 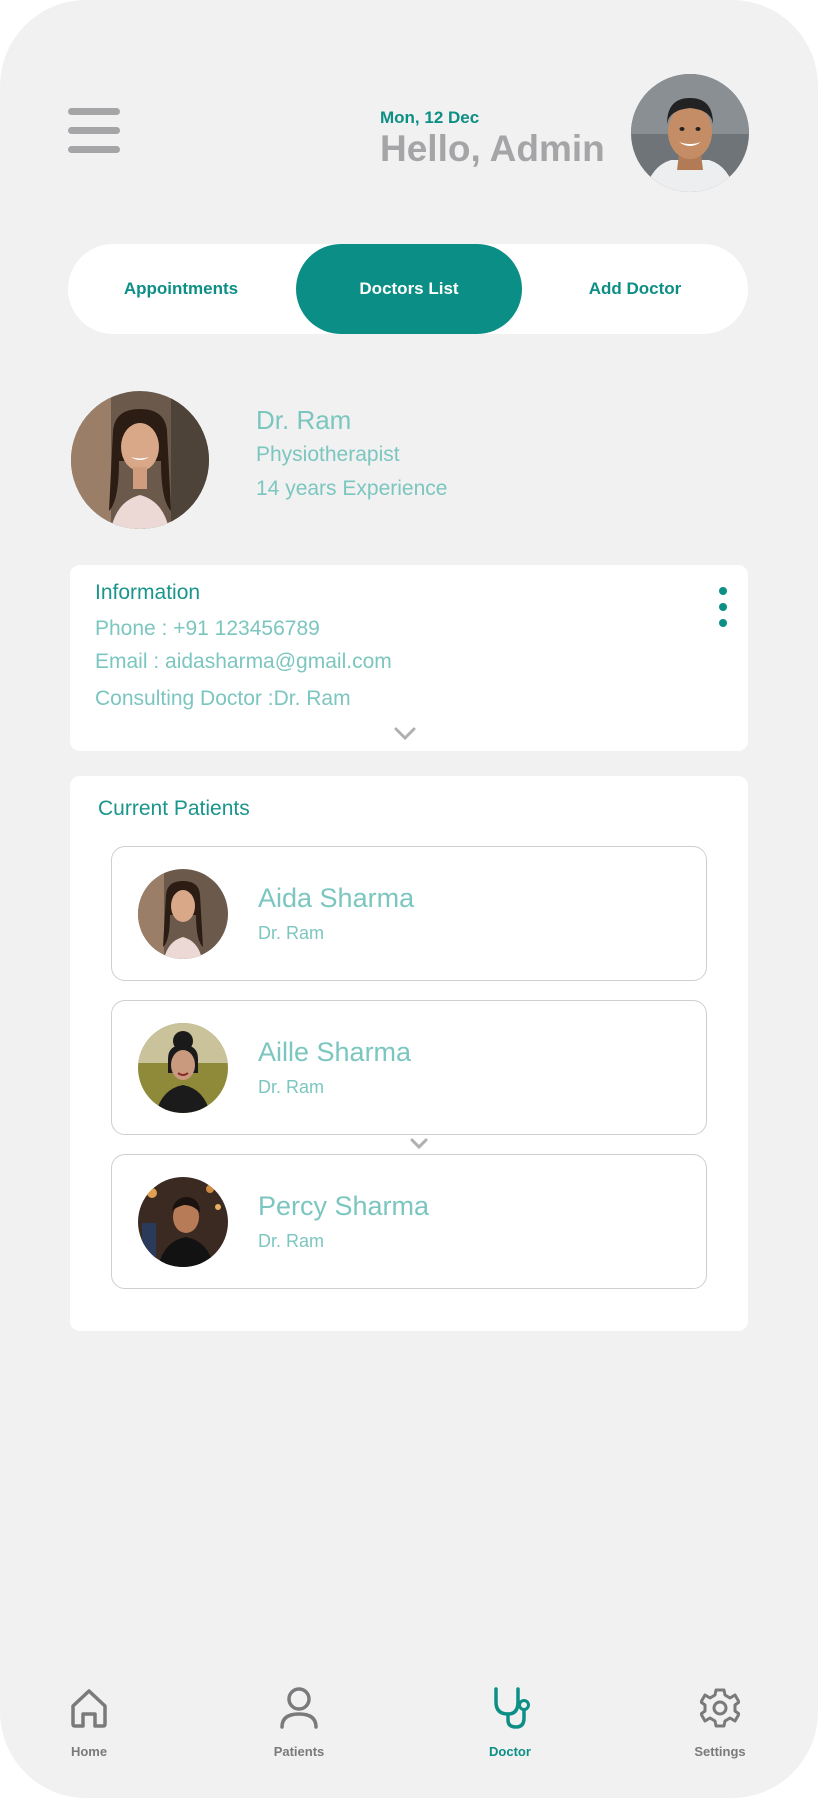 What do you see at coordinates (174, 808) in the screenshot?
I see `current-patients-title: Current Patients` at bounding box center [174, 808].